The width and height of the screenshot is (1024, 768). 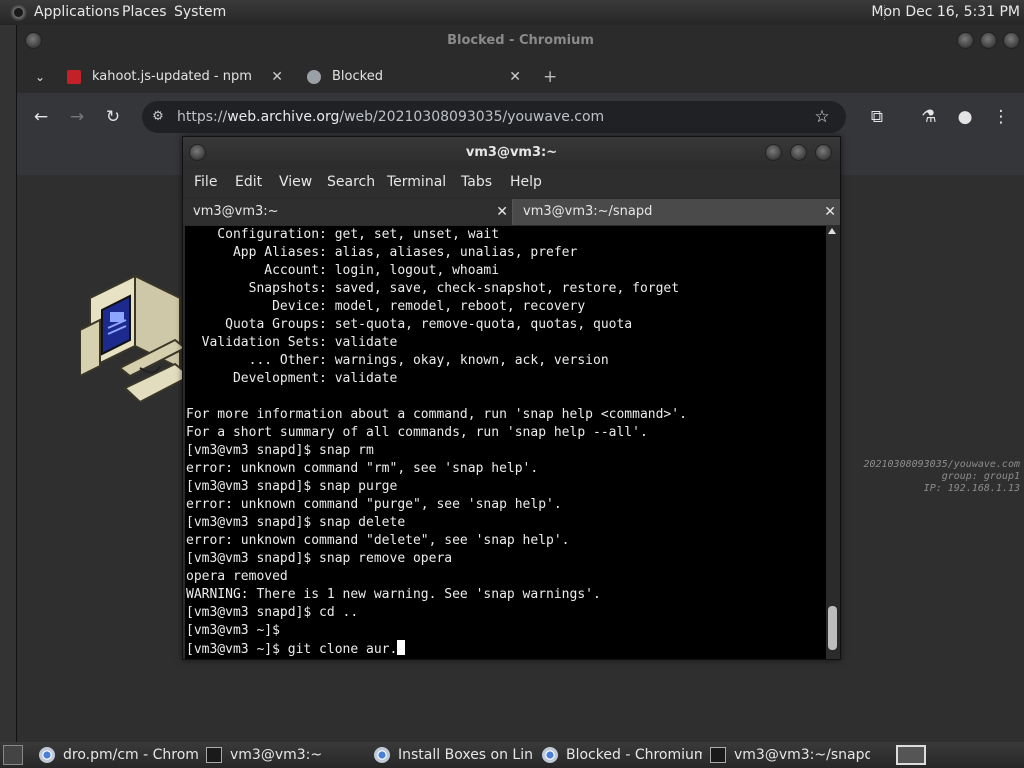 What do you see at coordinates (348, 212) in the screenshot?
I see `terminal-tab-home: vm3@vm3:~ ✕` at bounding box center [348, 212].